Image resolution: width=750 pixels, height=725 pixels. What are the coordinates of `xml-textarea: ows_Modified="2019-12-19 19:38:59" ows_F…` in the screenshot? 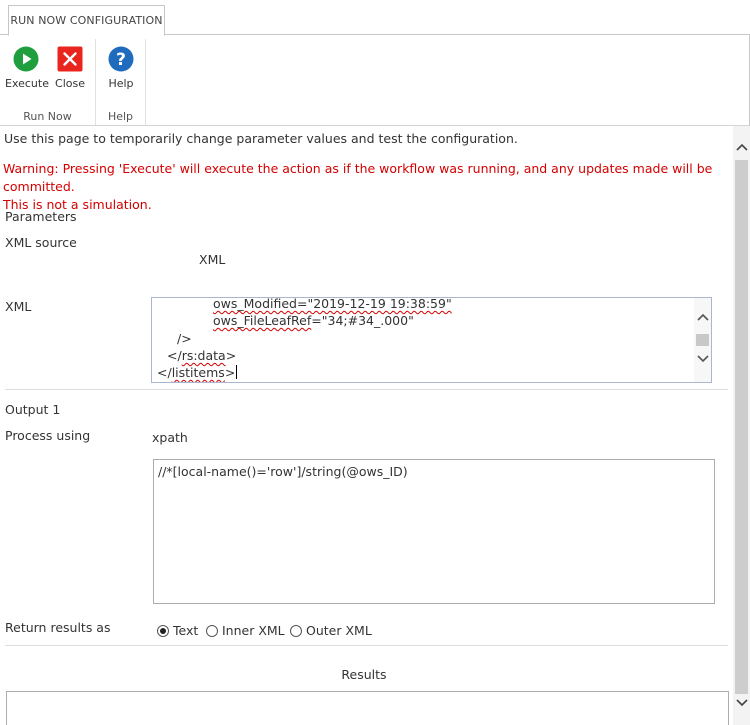 It's located at (431, 340).